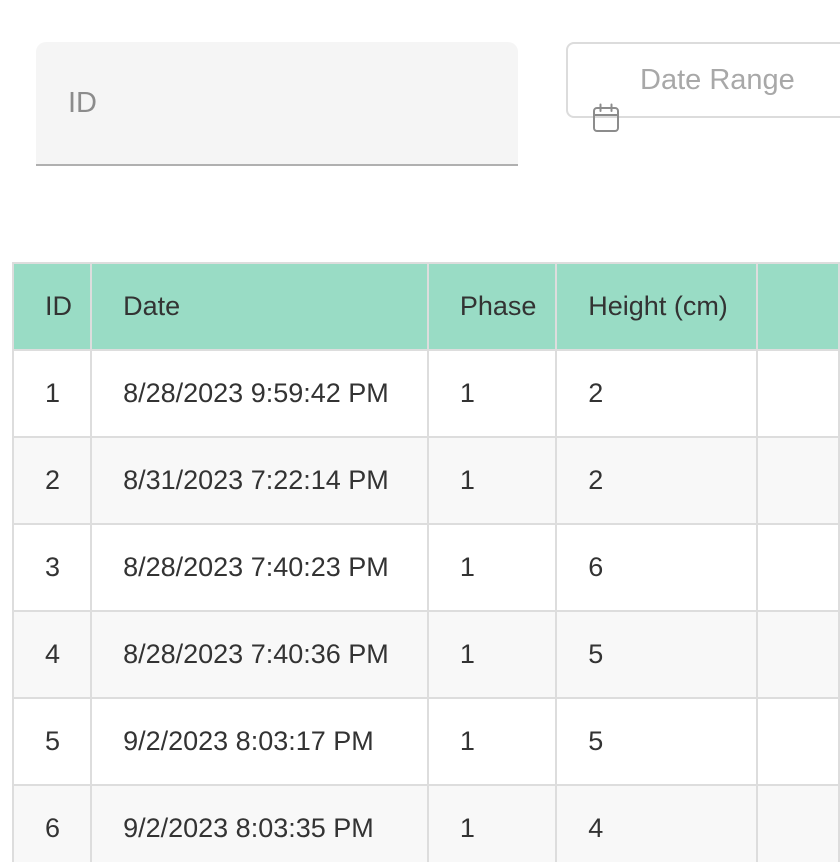 The image size is (840, 862). What do you see at coordinates (259, 306) in the screenshot?
I see `column-header-date: Date` at bounding box center [259, 306].